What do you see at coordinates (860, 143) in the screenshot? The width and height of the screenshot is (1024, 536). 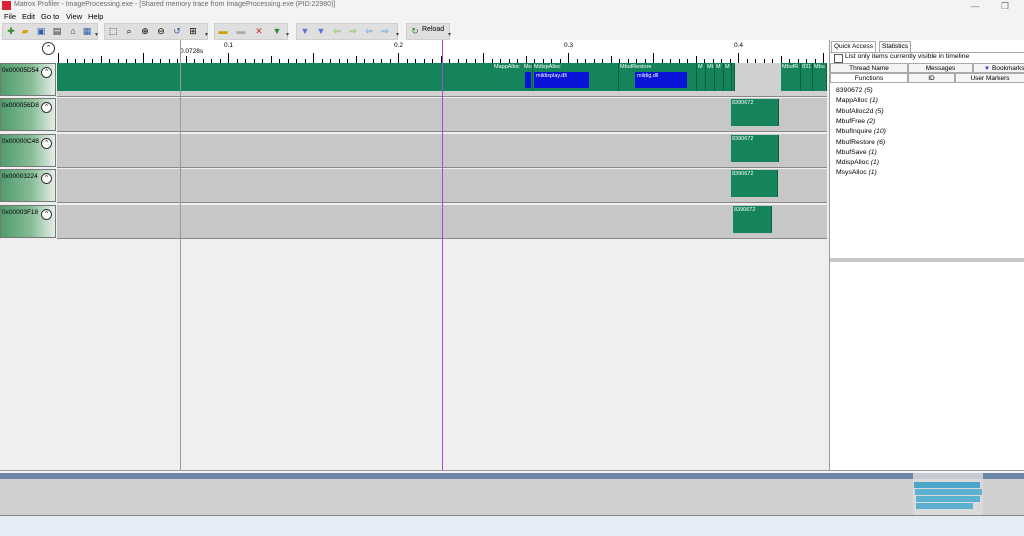 I see `function-list-item: MbufRestore (6)` at bounding box center [860, 143].